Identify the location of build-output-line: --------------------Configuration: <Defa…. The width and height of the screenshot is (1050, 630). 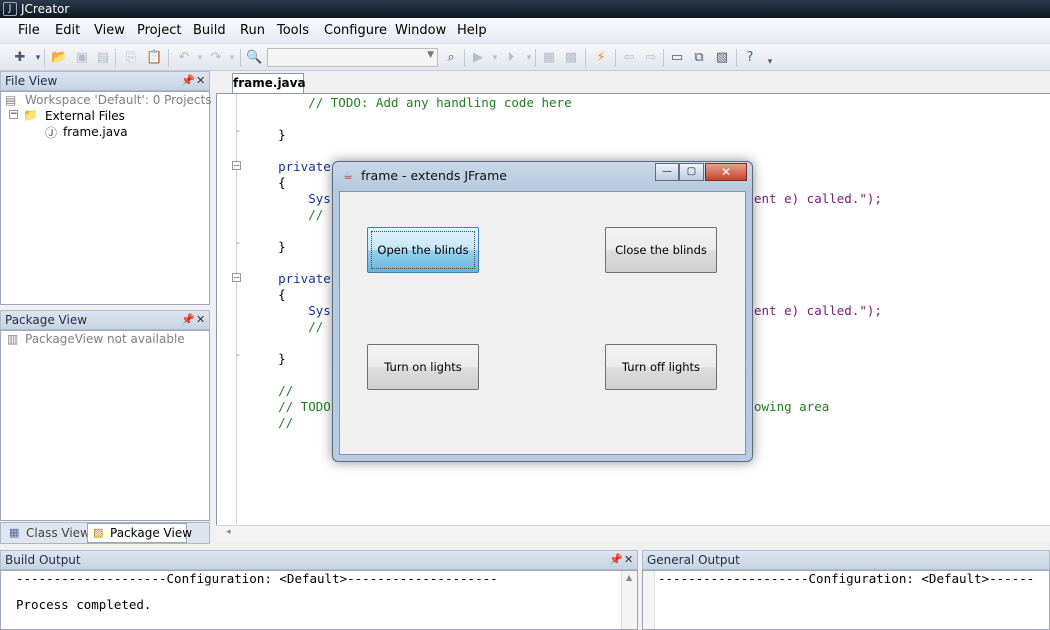
(257, 578).